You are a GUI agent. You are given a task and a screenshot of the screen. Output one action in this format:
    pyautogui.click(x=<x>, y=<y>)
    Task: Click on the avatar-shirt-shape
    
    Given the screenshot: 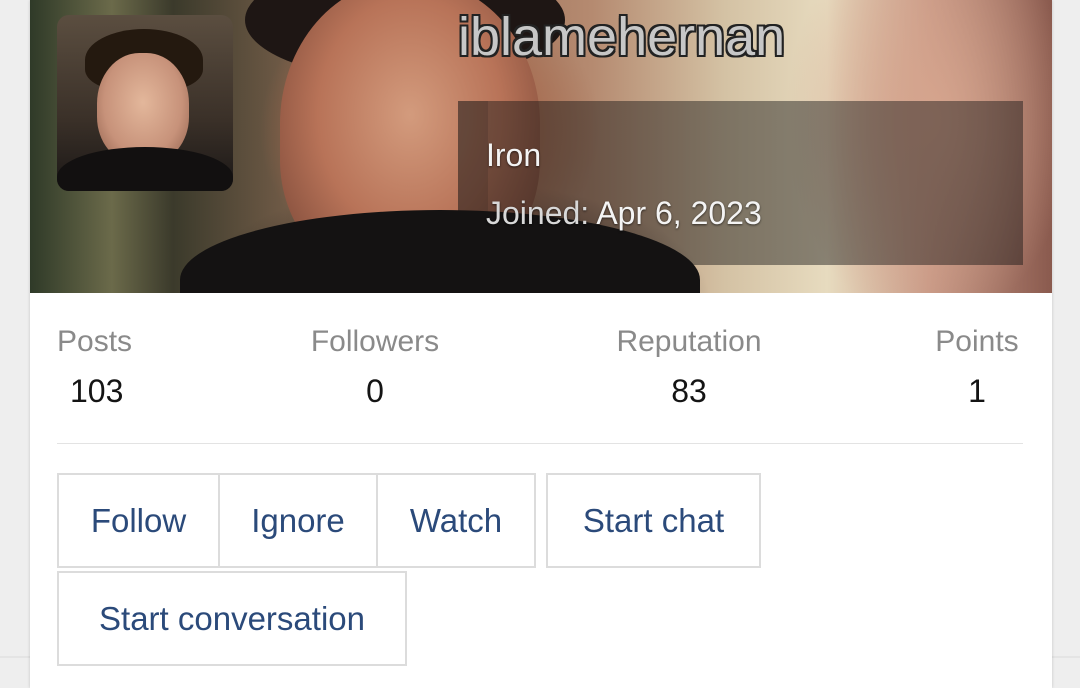 What is the action you would take?
    pyautogui.click(x=145, y=169)
    